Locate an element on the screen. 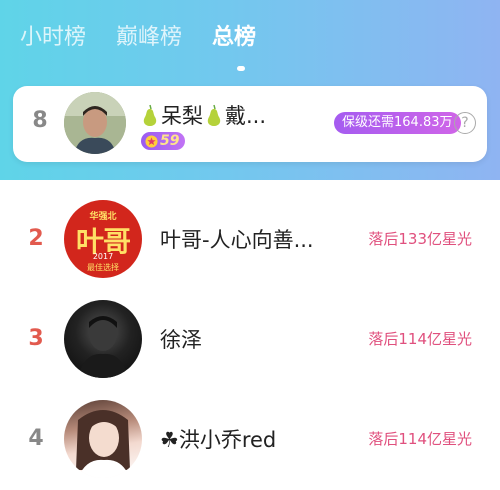 This screenshot has width=500, height=490. tab-total: 总榜 is located at coordinates (234, 38).